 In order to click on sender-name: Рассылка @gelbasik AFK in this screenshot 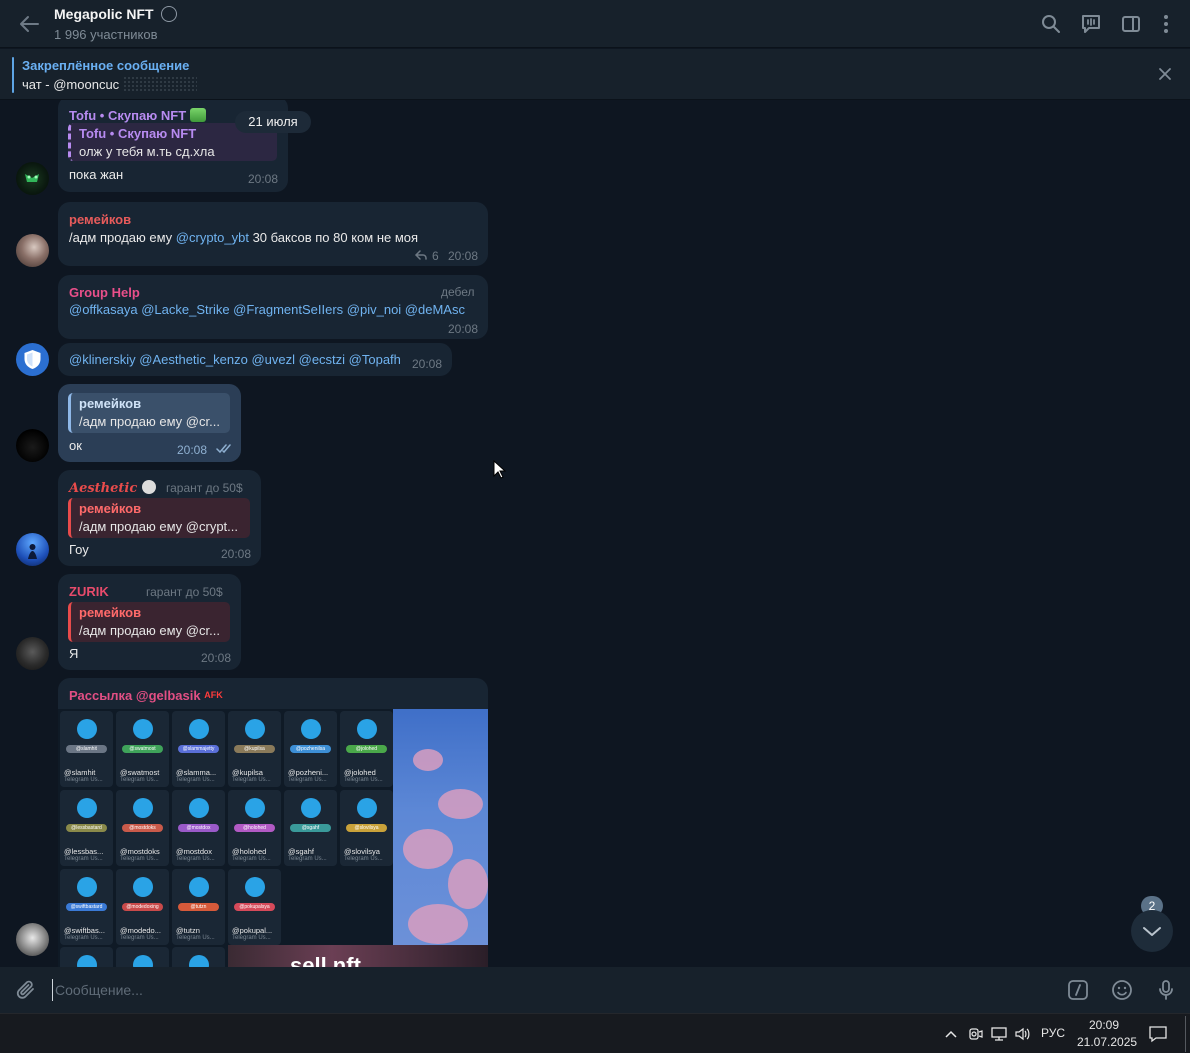, I will do `click(146, 695)`.